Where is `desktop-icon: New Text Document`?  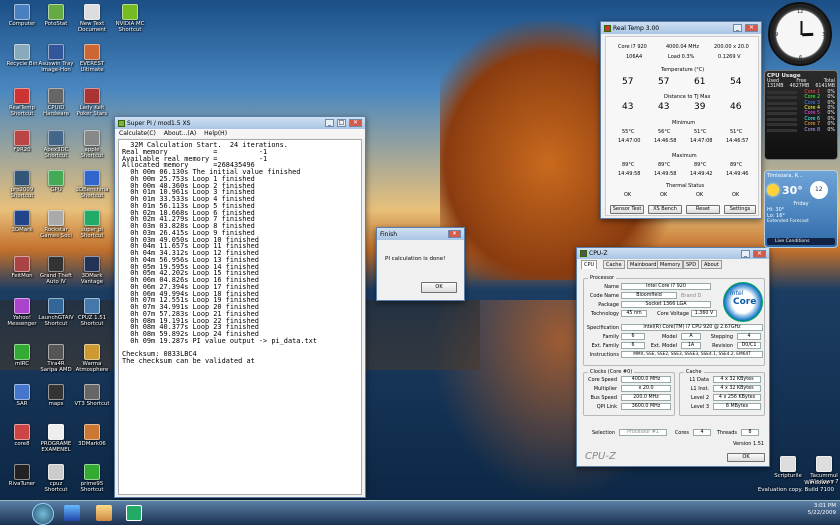
desktop-icon: New Text Document is located at coordinates (92, 18).